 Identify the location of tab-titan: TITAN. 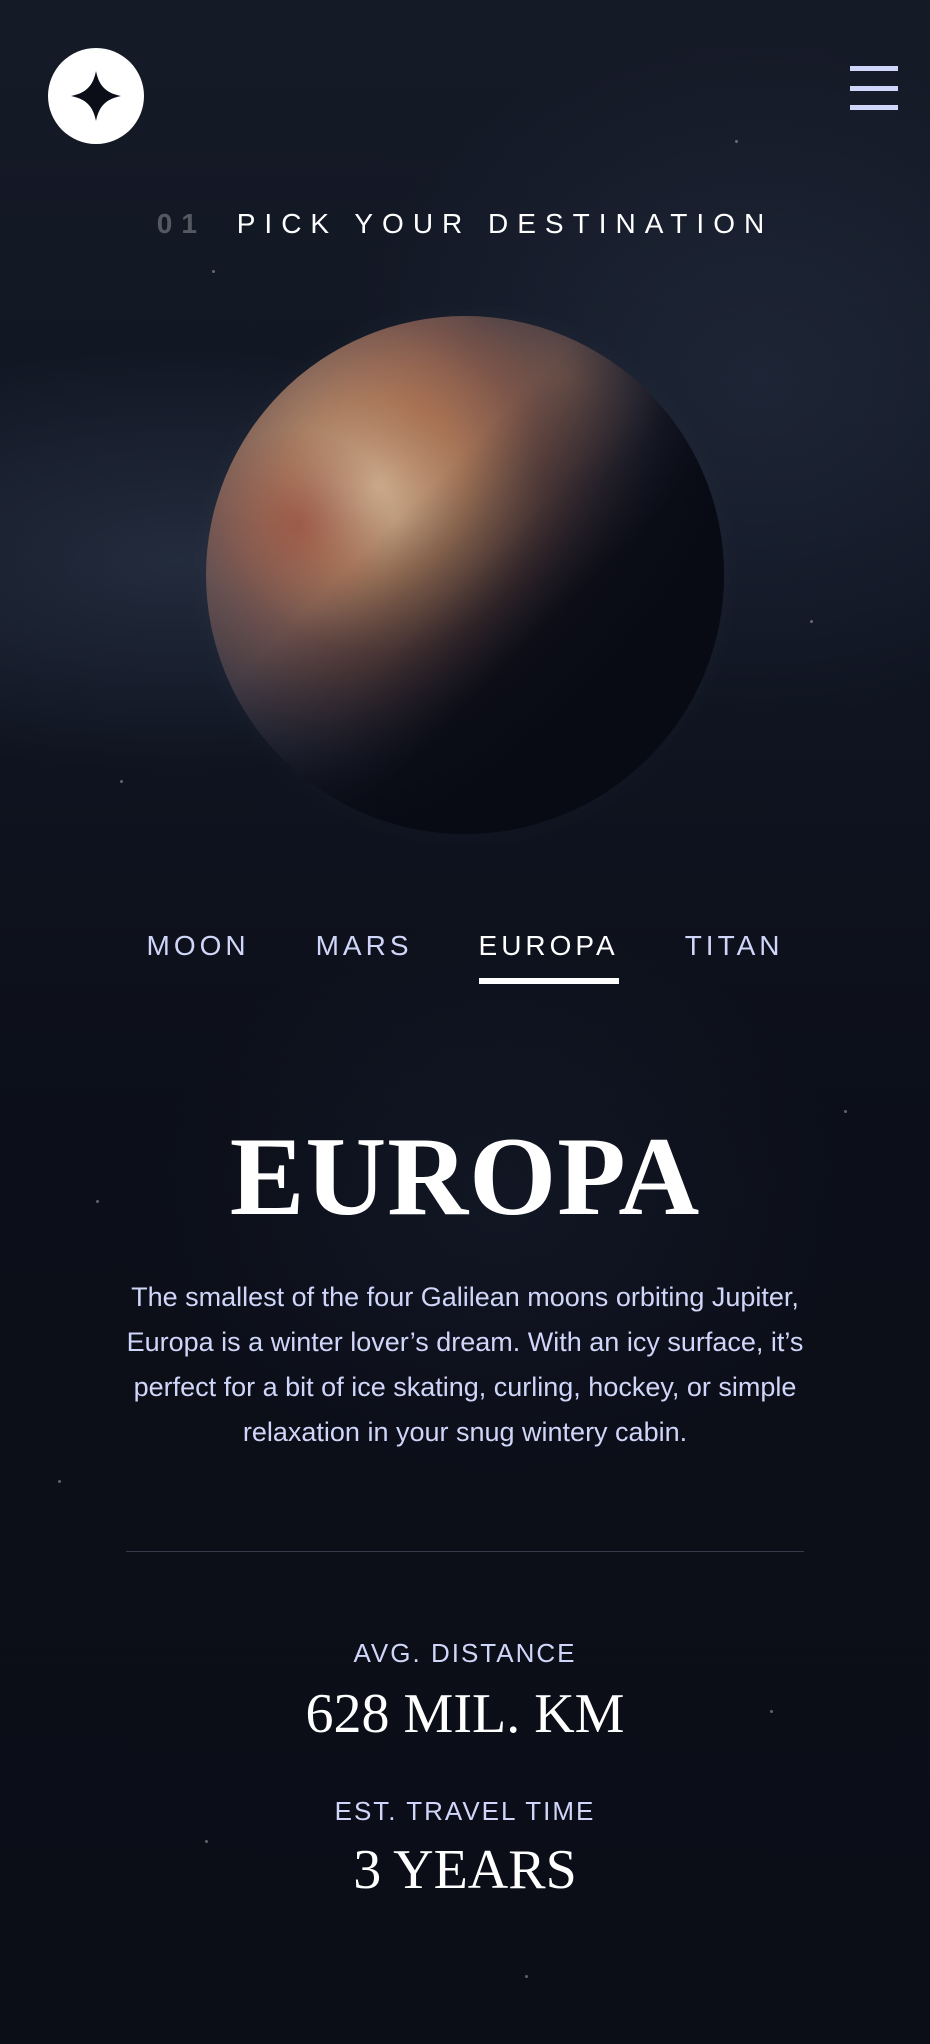
(734, 957).